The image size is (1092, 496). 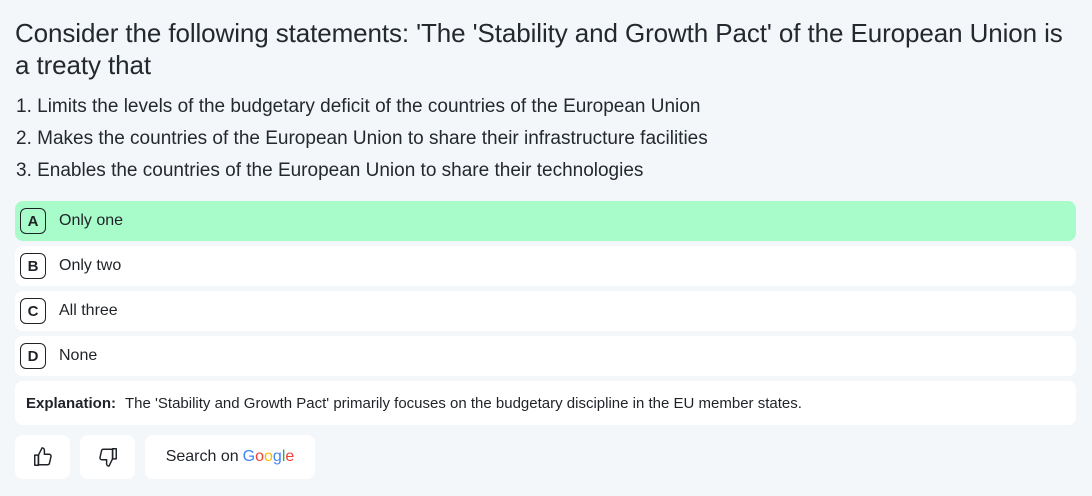 I want to click on option-c: C All three, so click(x=545, y=311).